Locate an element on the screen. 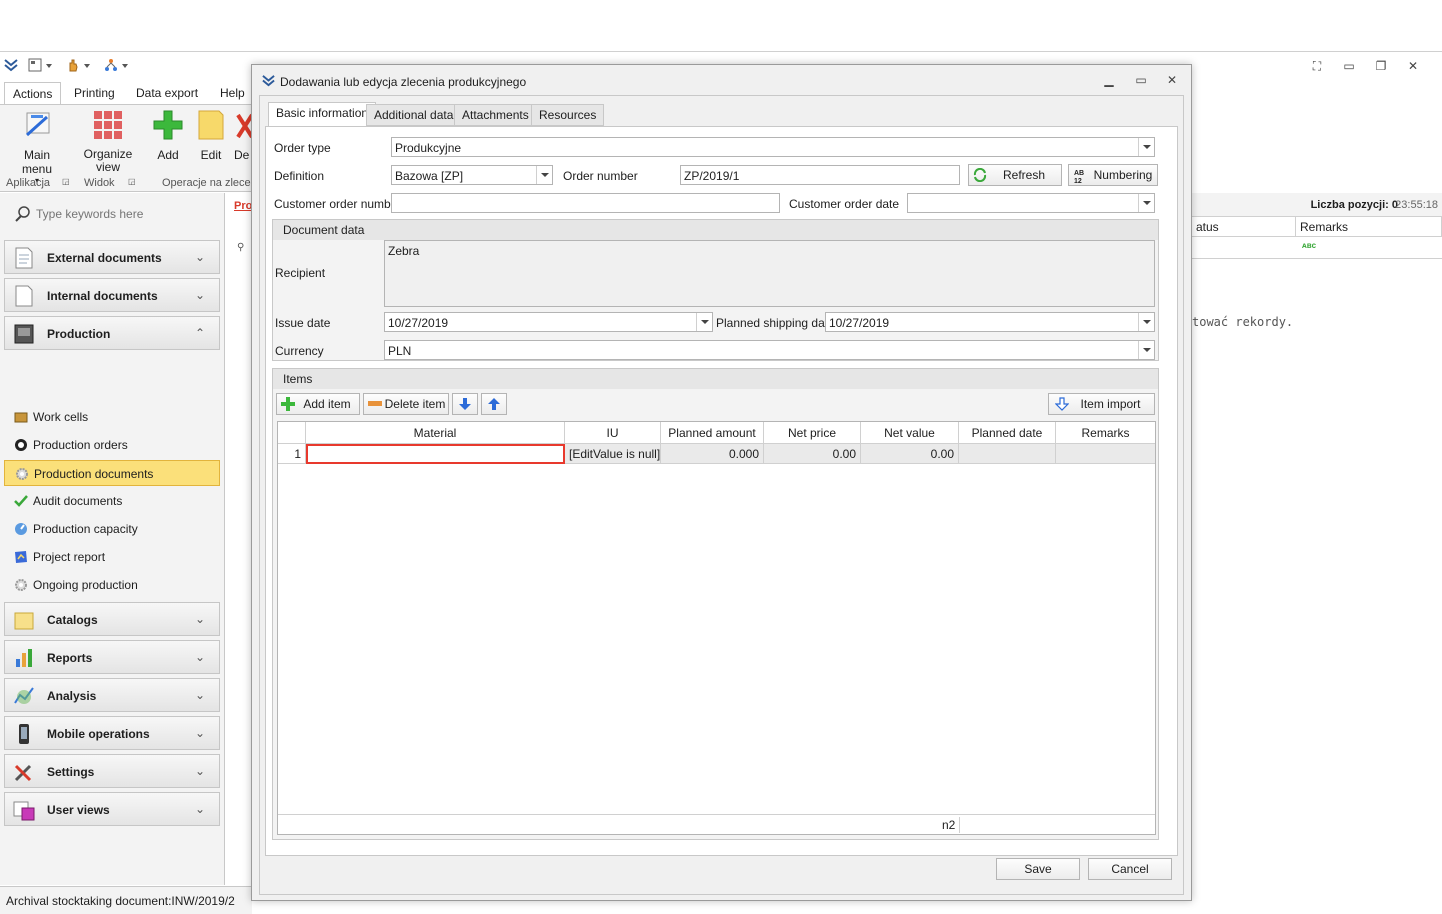 This screenshot has width=1442, height=914. nav-item-production-capacity: Production capacity is located at coordinates (112, 529).